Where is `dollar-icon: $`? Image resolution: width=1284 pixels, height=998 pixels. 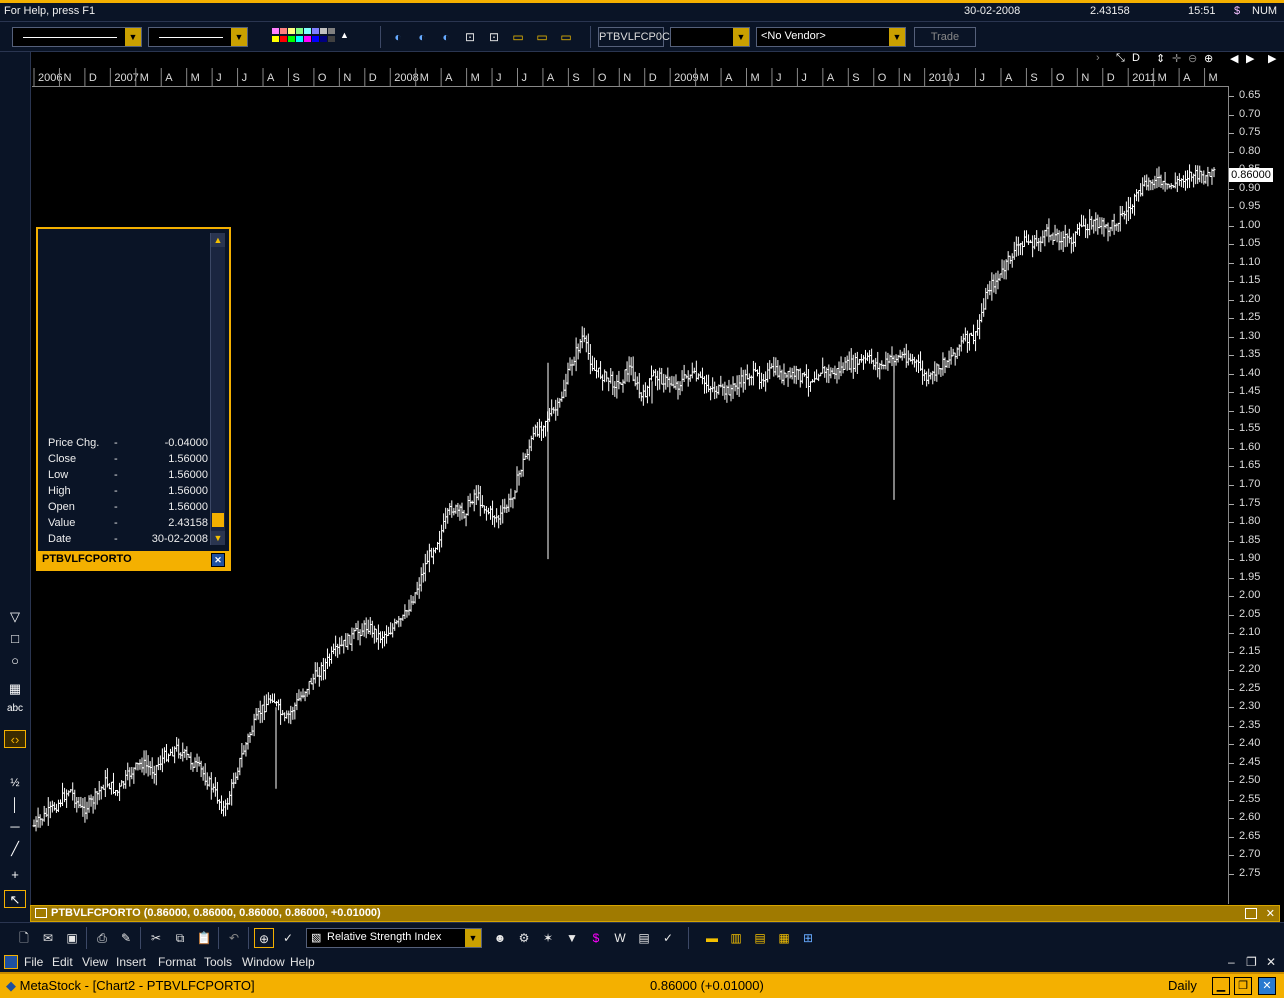 dollar-icon: $ is located at coordinates (596, 938).